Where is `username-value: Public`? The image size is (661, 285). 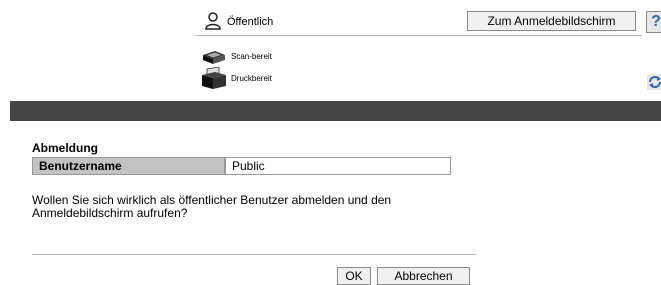
username-value: Public is located at coordinates (338, 166).